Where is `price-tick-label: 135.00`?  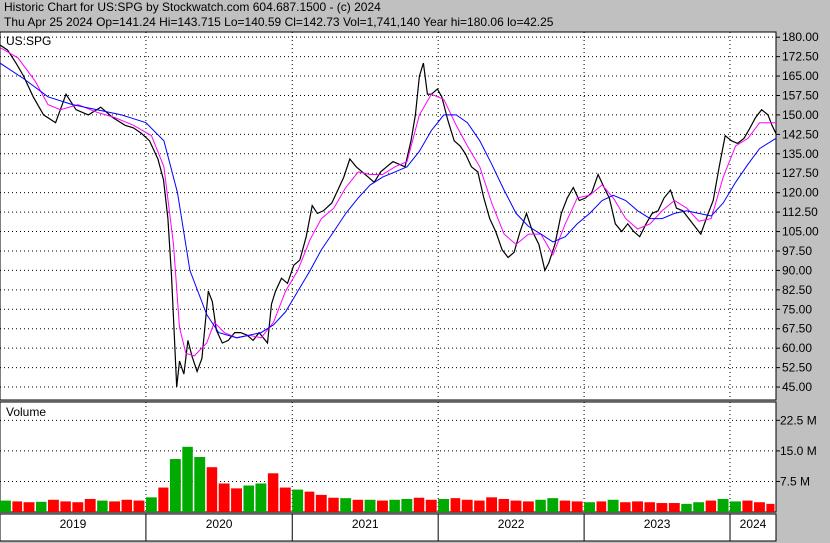 price-tick-label: 135.00 is located at coordinates (800, 154).